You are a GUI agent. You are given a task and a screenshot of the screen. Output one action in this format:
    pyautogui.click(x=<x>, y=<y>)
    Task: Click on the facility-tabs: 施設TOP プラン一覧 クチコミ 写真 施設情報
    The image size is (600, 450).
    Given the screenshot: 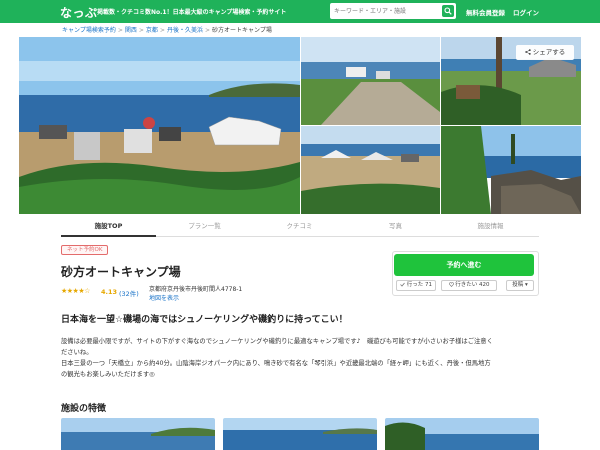 What is the action you would take?
    pyautogui.click(x=300, y=227)
    